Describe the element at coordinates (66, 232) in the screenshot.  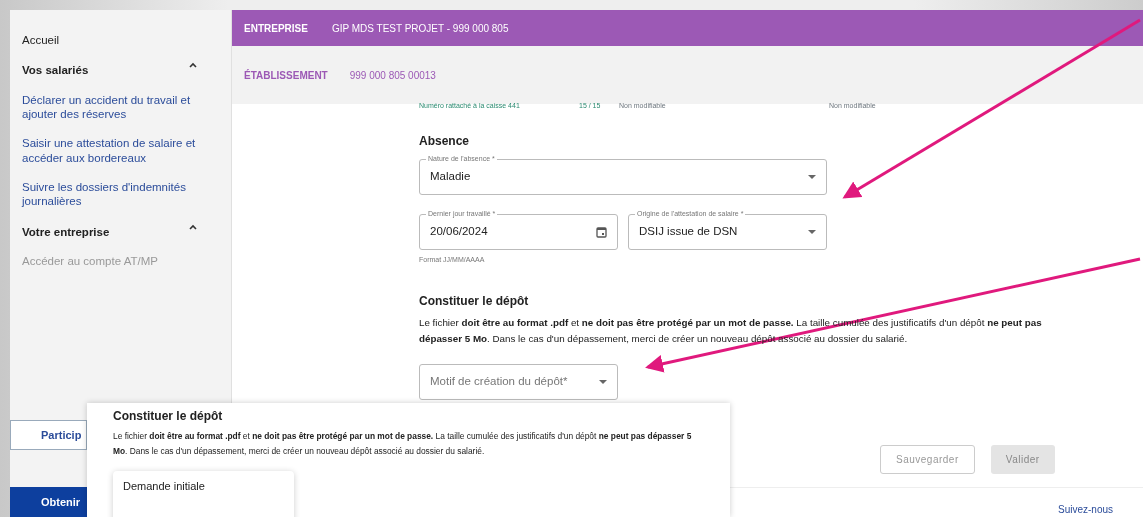
I see `section-heading: Votre entreprise` at that location.